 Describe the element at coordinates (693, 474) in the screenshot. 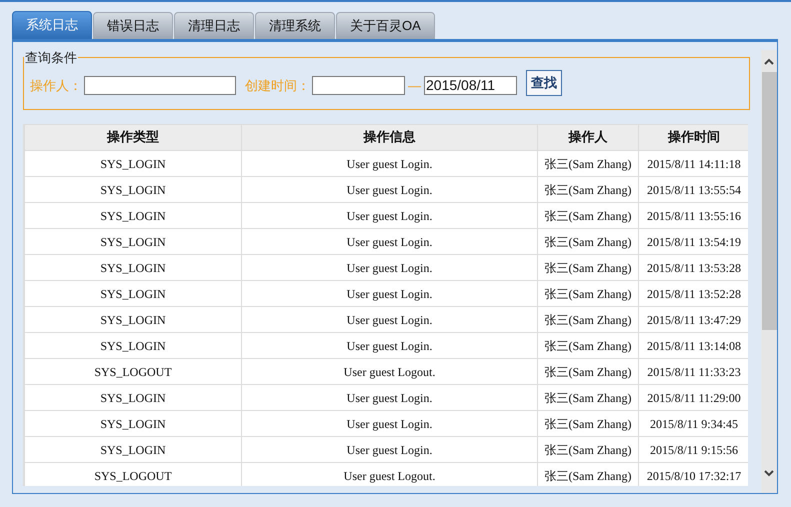

I see `table-cell: 2015/8/10 17:32:17` at that location.